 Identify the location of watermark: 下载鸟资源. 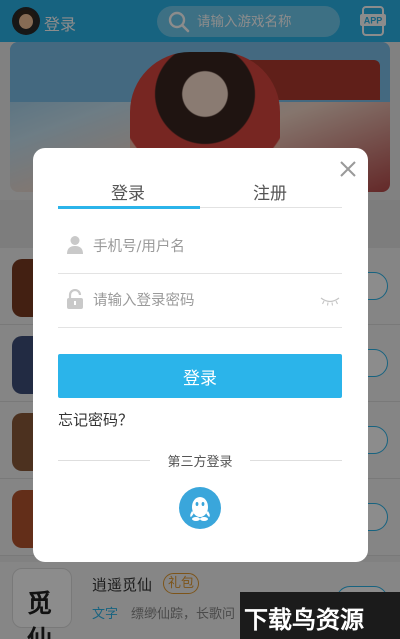
(320, 615).